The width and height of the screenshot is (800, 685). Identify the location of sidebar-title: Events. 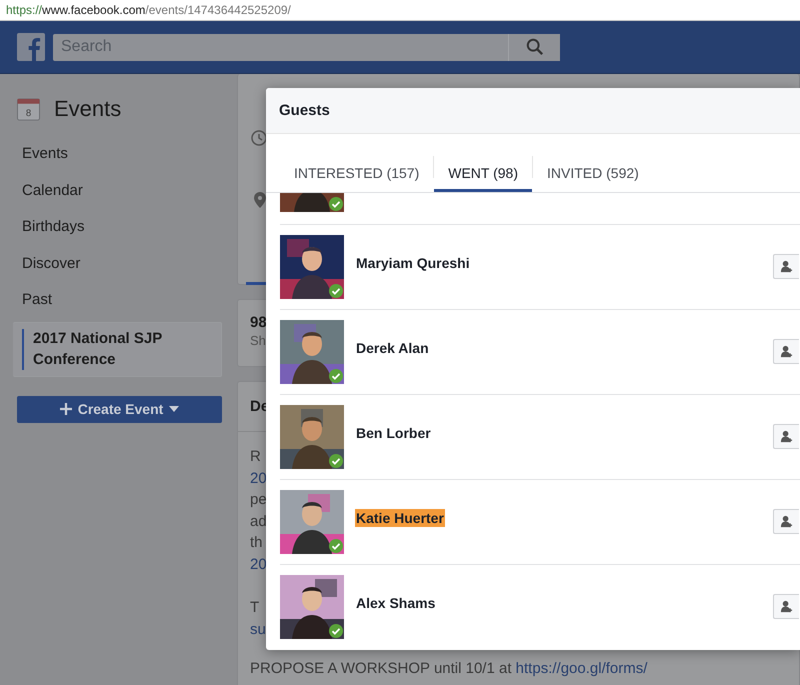
(88, 109).